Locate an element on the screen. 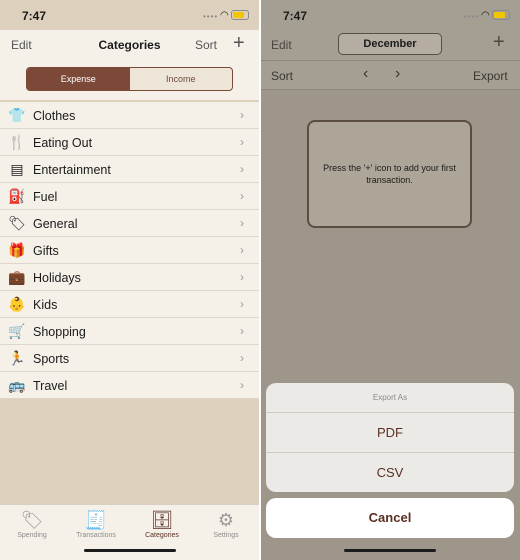 The height and width of the screenshot is (560, 520). month-selector: December is located at coordinates (390, 44).